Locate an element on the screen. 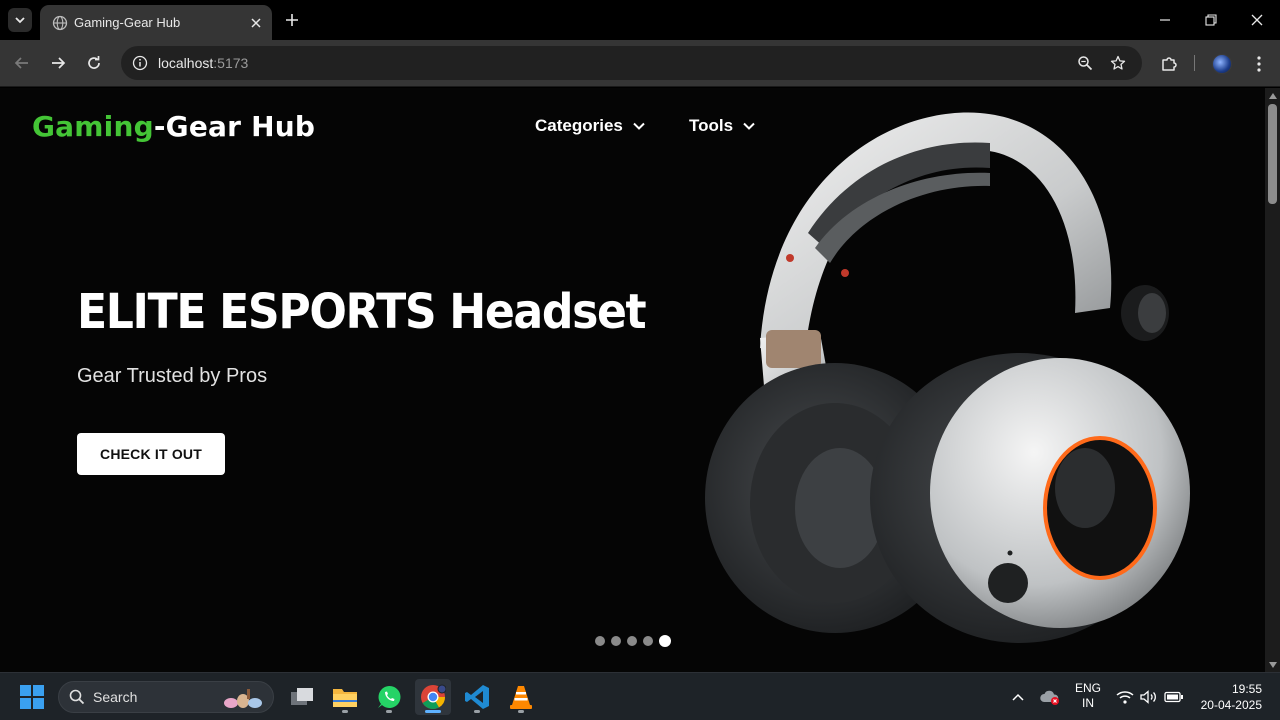 The height and width of the screenshot is (720, 1280). file-explorer-app is located at coordinates (345, 697).